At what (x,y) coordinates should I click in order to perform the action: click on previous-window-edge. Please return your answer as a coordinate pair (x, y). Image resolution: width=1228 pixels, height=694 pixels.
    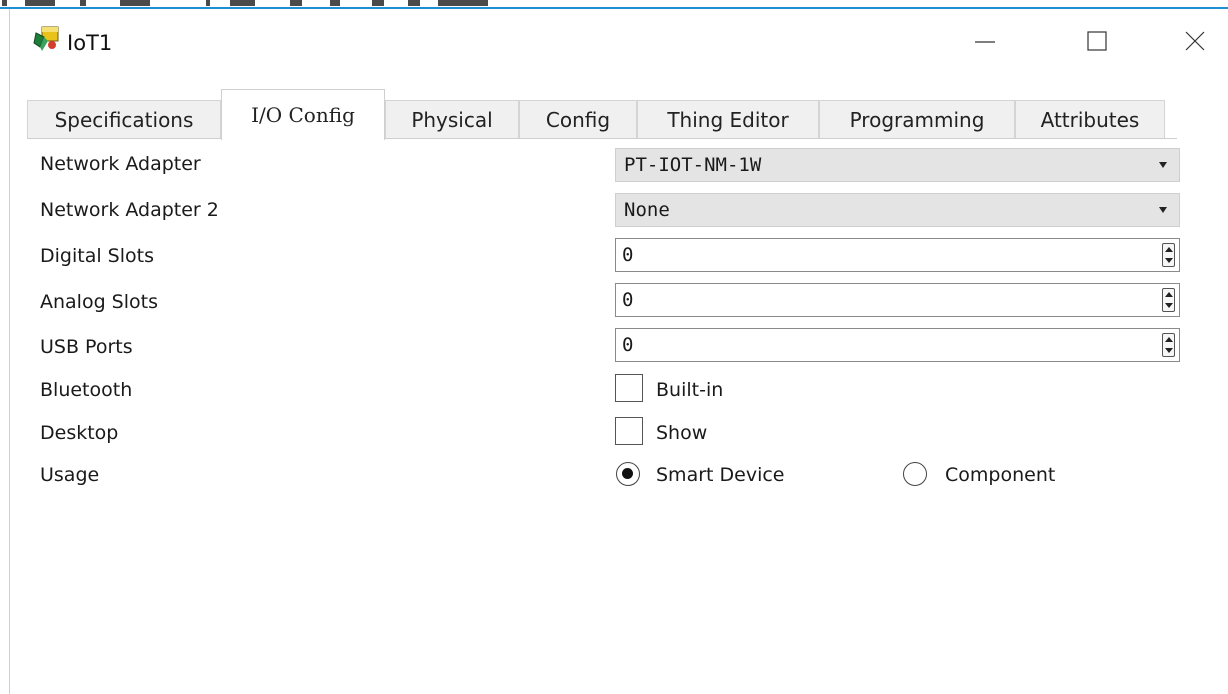
    Looking at the image, I should click on (614, 3).